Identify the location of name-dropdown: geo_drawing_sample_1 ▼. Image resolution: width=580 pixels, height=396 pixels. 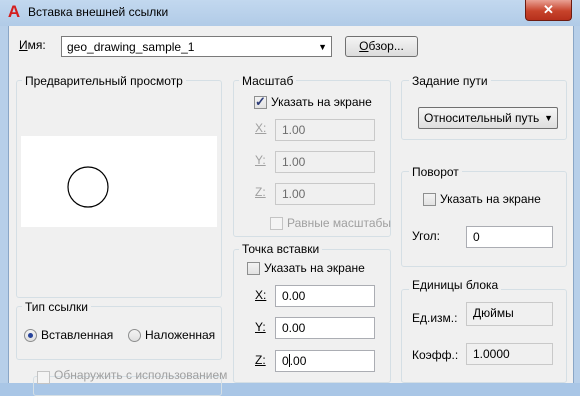
(196, 46).